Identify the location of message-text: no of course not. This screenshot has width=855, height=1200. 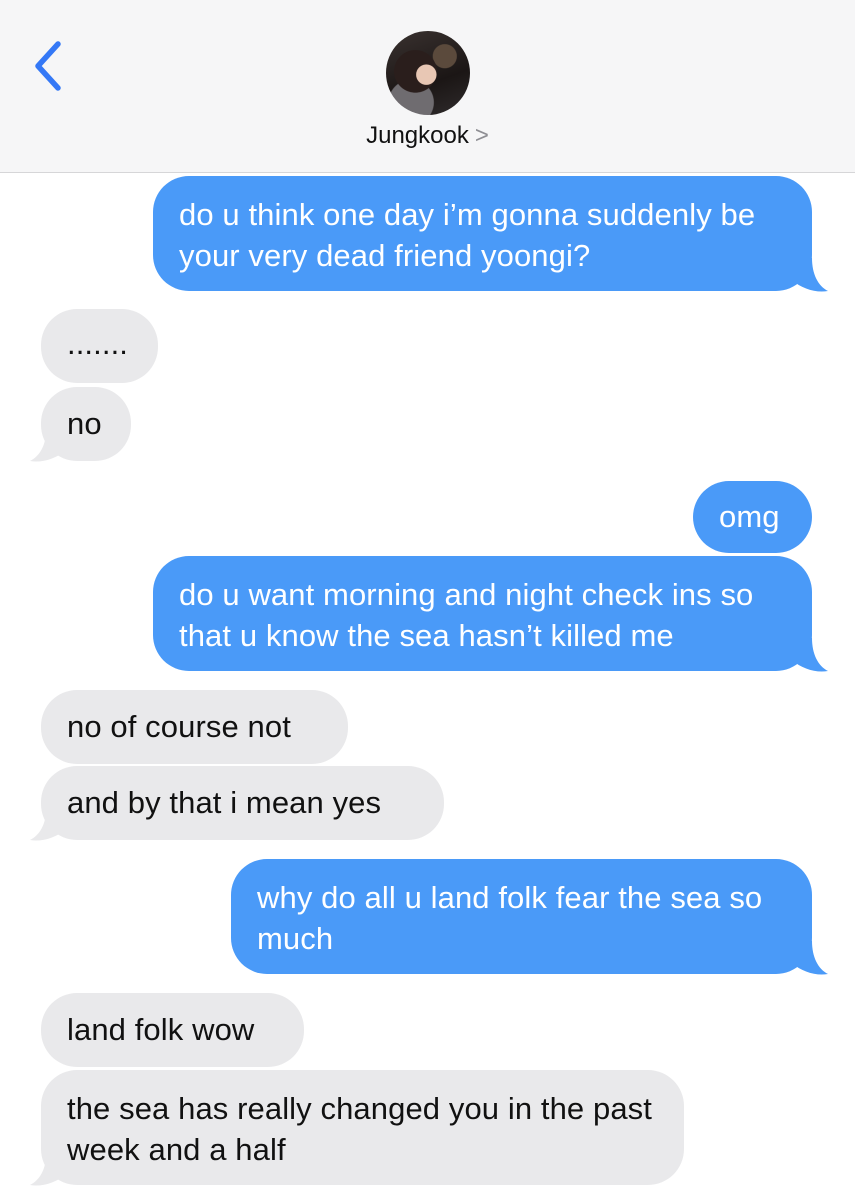
(179, 726).